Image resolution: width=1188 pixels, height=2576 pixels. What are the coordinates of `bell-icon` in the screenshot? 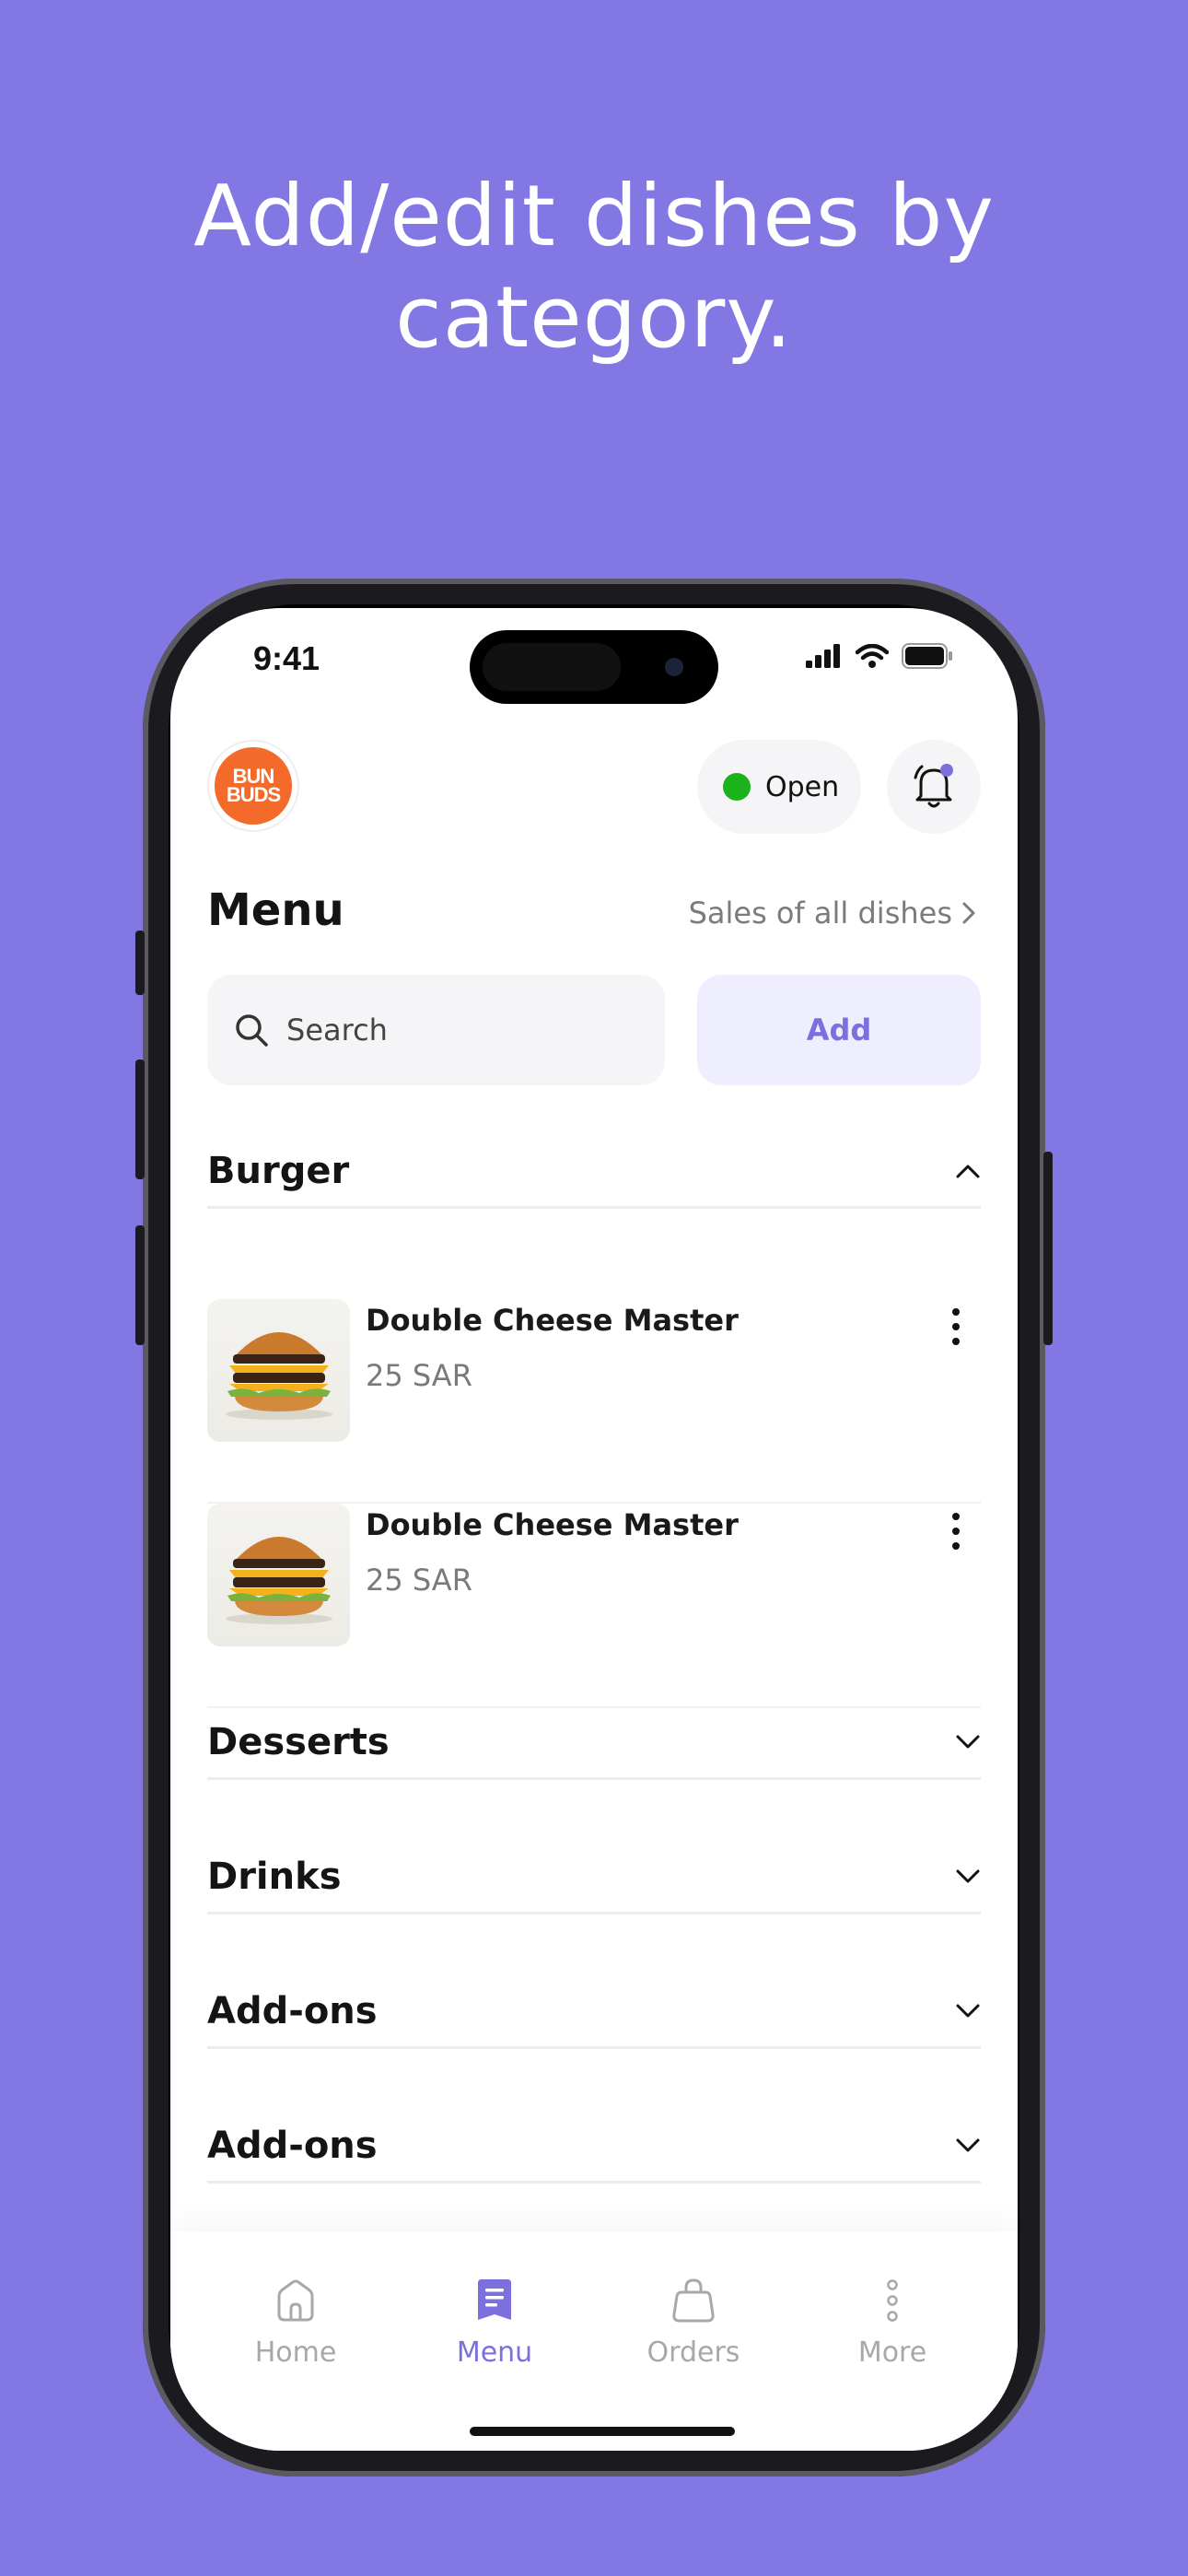 It's located at (934, 786).